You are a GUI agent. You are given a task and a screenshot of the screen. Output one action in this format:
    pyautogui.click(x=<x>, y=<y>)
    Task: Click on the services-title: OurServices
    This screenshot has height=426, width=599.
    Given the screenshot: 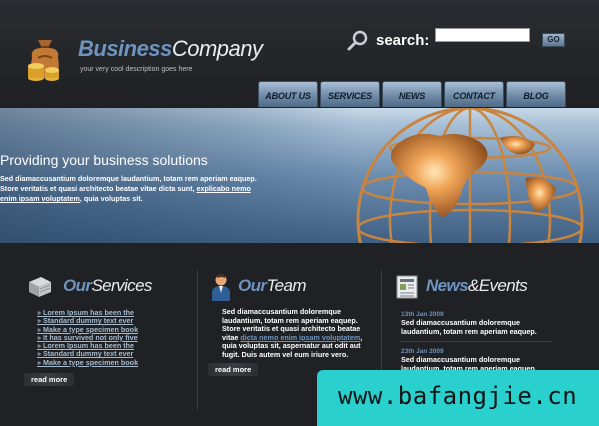 What is the action you would take?
    pyautogui.click(x=107, y=286)
    